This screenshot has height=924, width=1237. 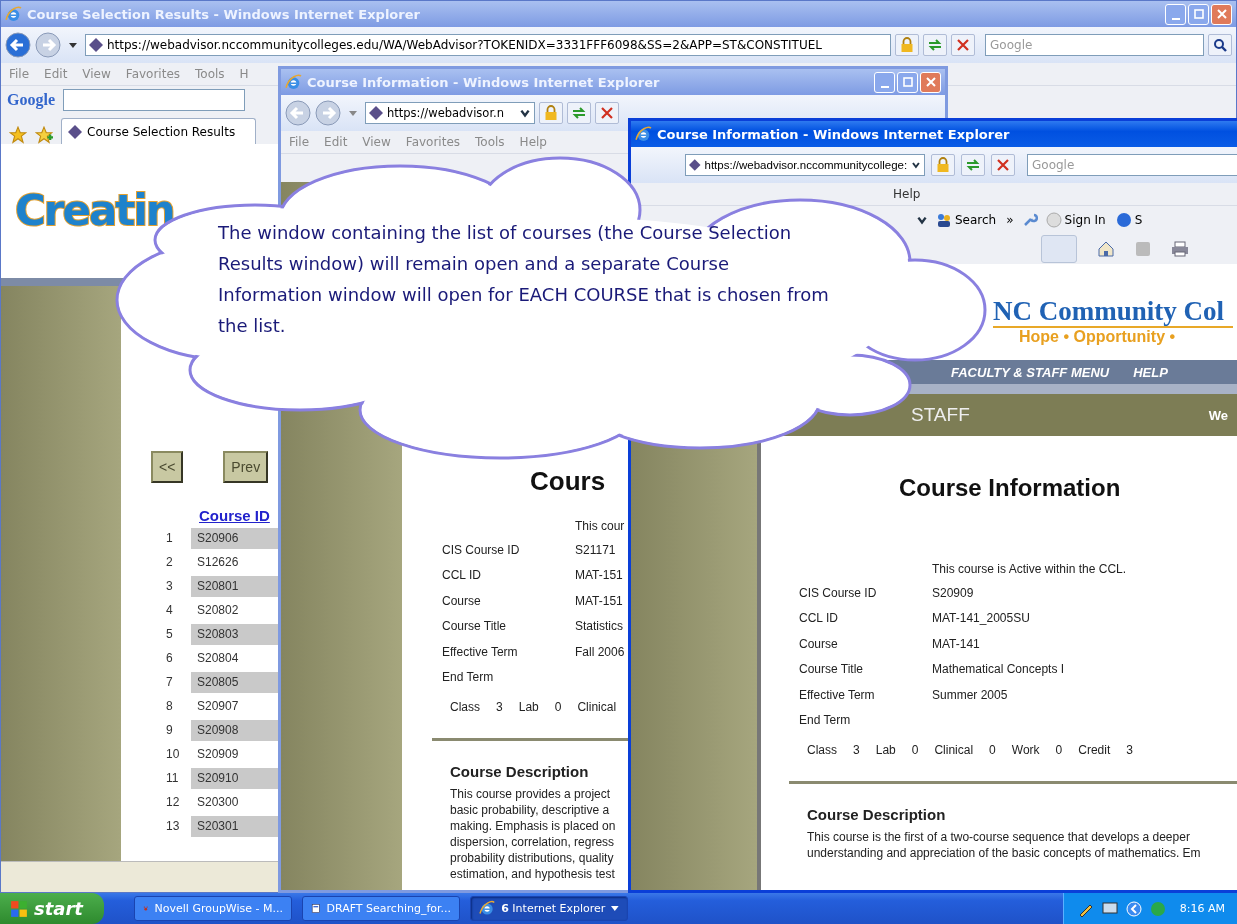 What do you see at coordinates (805, 165) in the screenshot?
I see `address-field: https://webadvisor.nccommunitycollege:` at bounding box center [805, 165].